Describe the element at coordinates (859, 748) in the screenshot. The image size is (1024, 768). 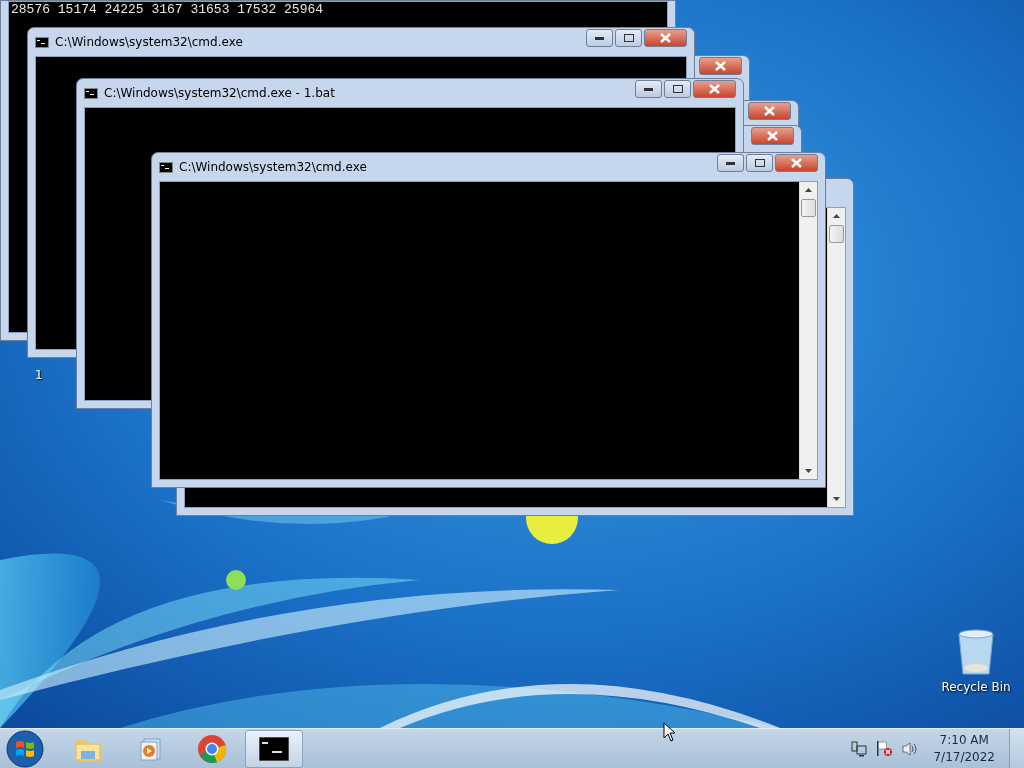
I see `network-icon` at that location.